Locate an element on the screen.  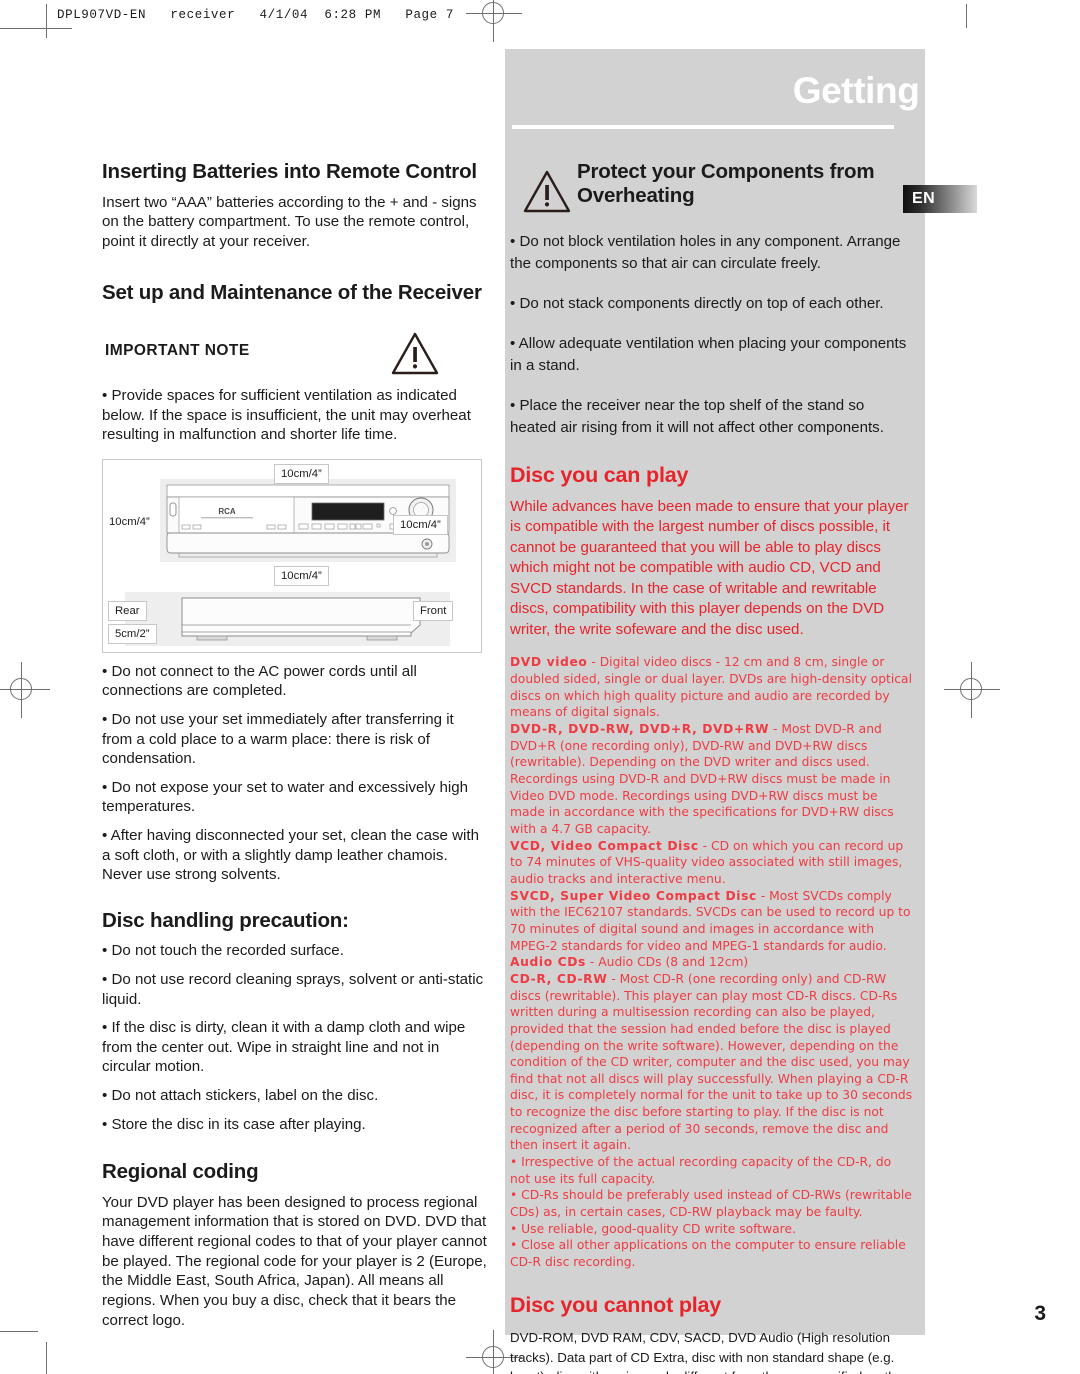
overheating-heading-row: Protect your Components from Overheating is located at coordinates (712, 186).